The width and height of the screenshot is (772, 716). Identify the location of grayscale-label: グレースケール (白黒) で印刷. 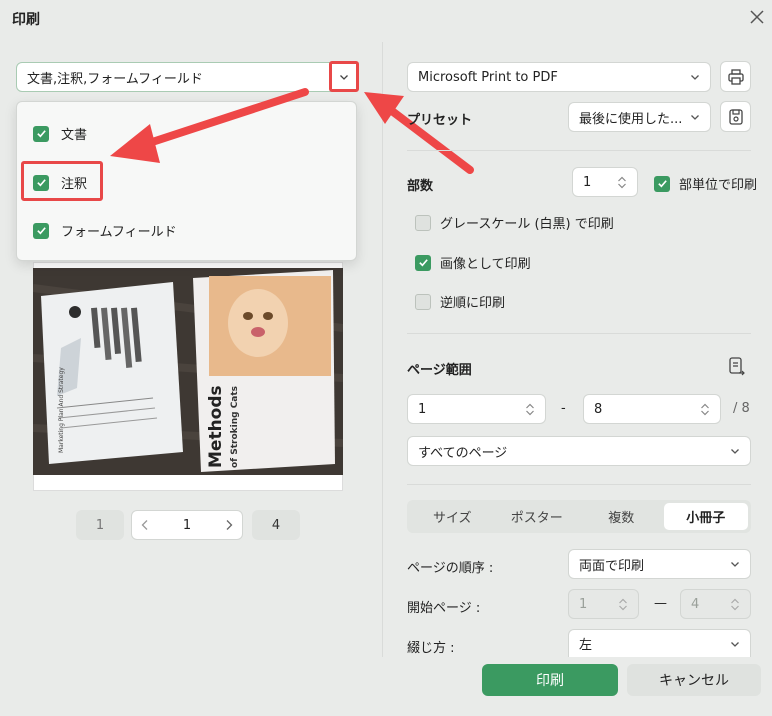
(527, 224).